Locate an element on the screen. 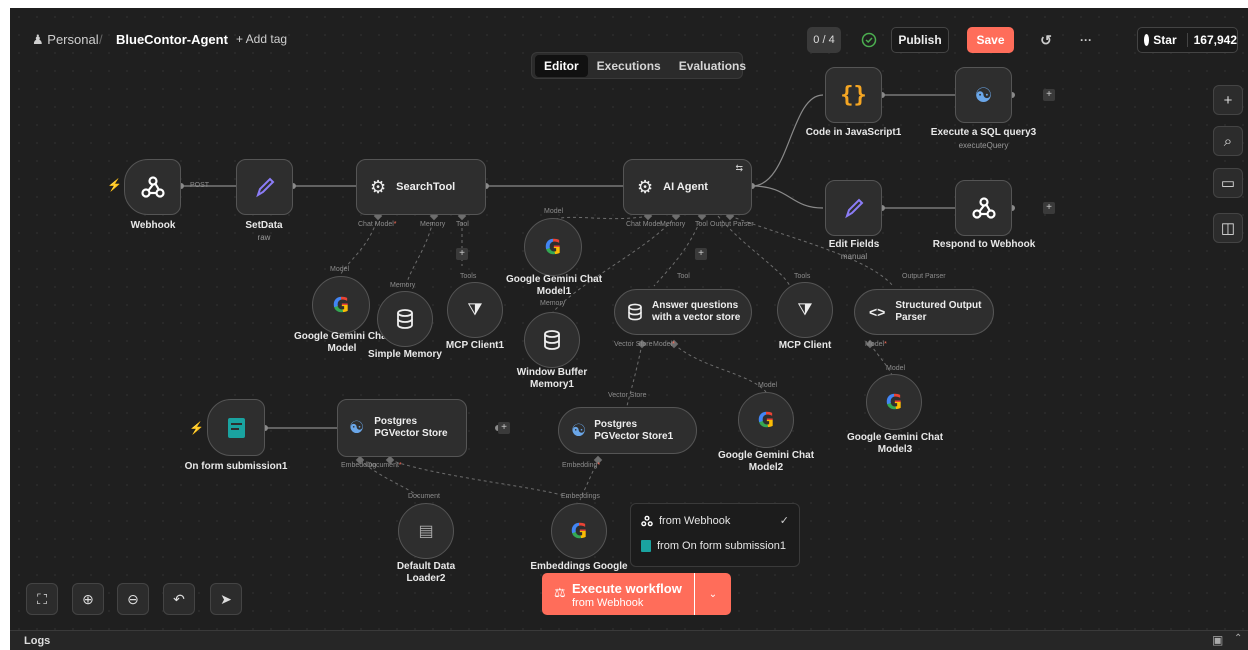 Image resolution: width=1248 pixels, height=650 pixels. node-gemini-model3: G is located at coordinates (894, 402).